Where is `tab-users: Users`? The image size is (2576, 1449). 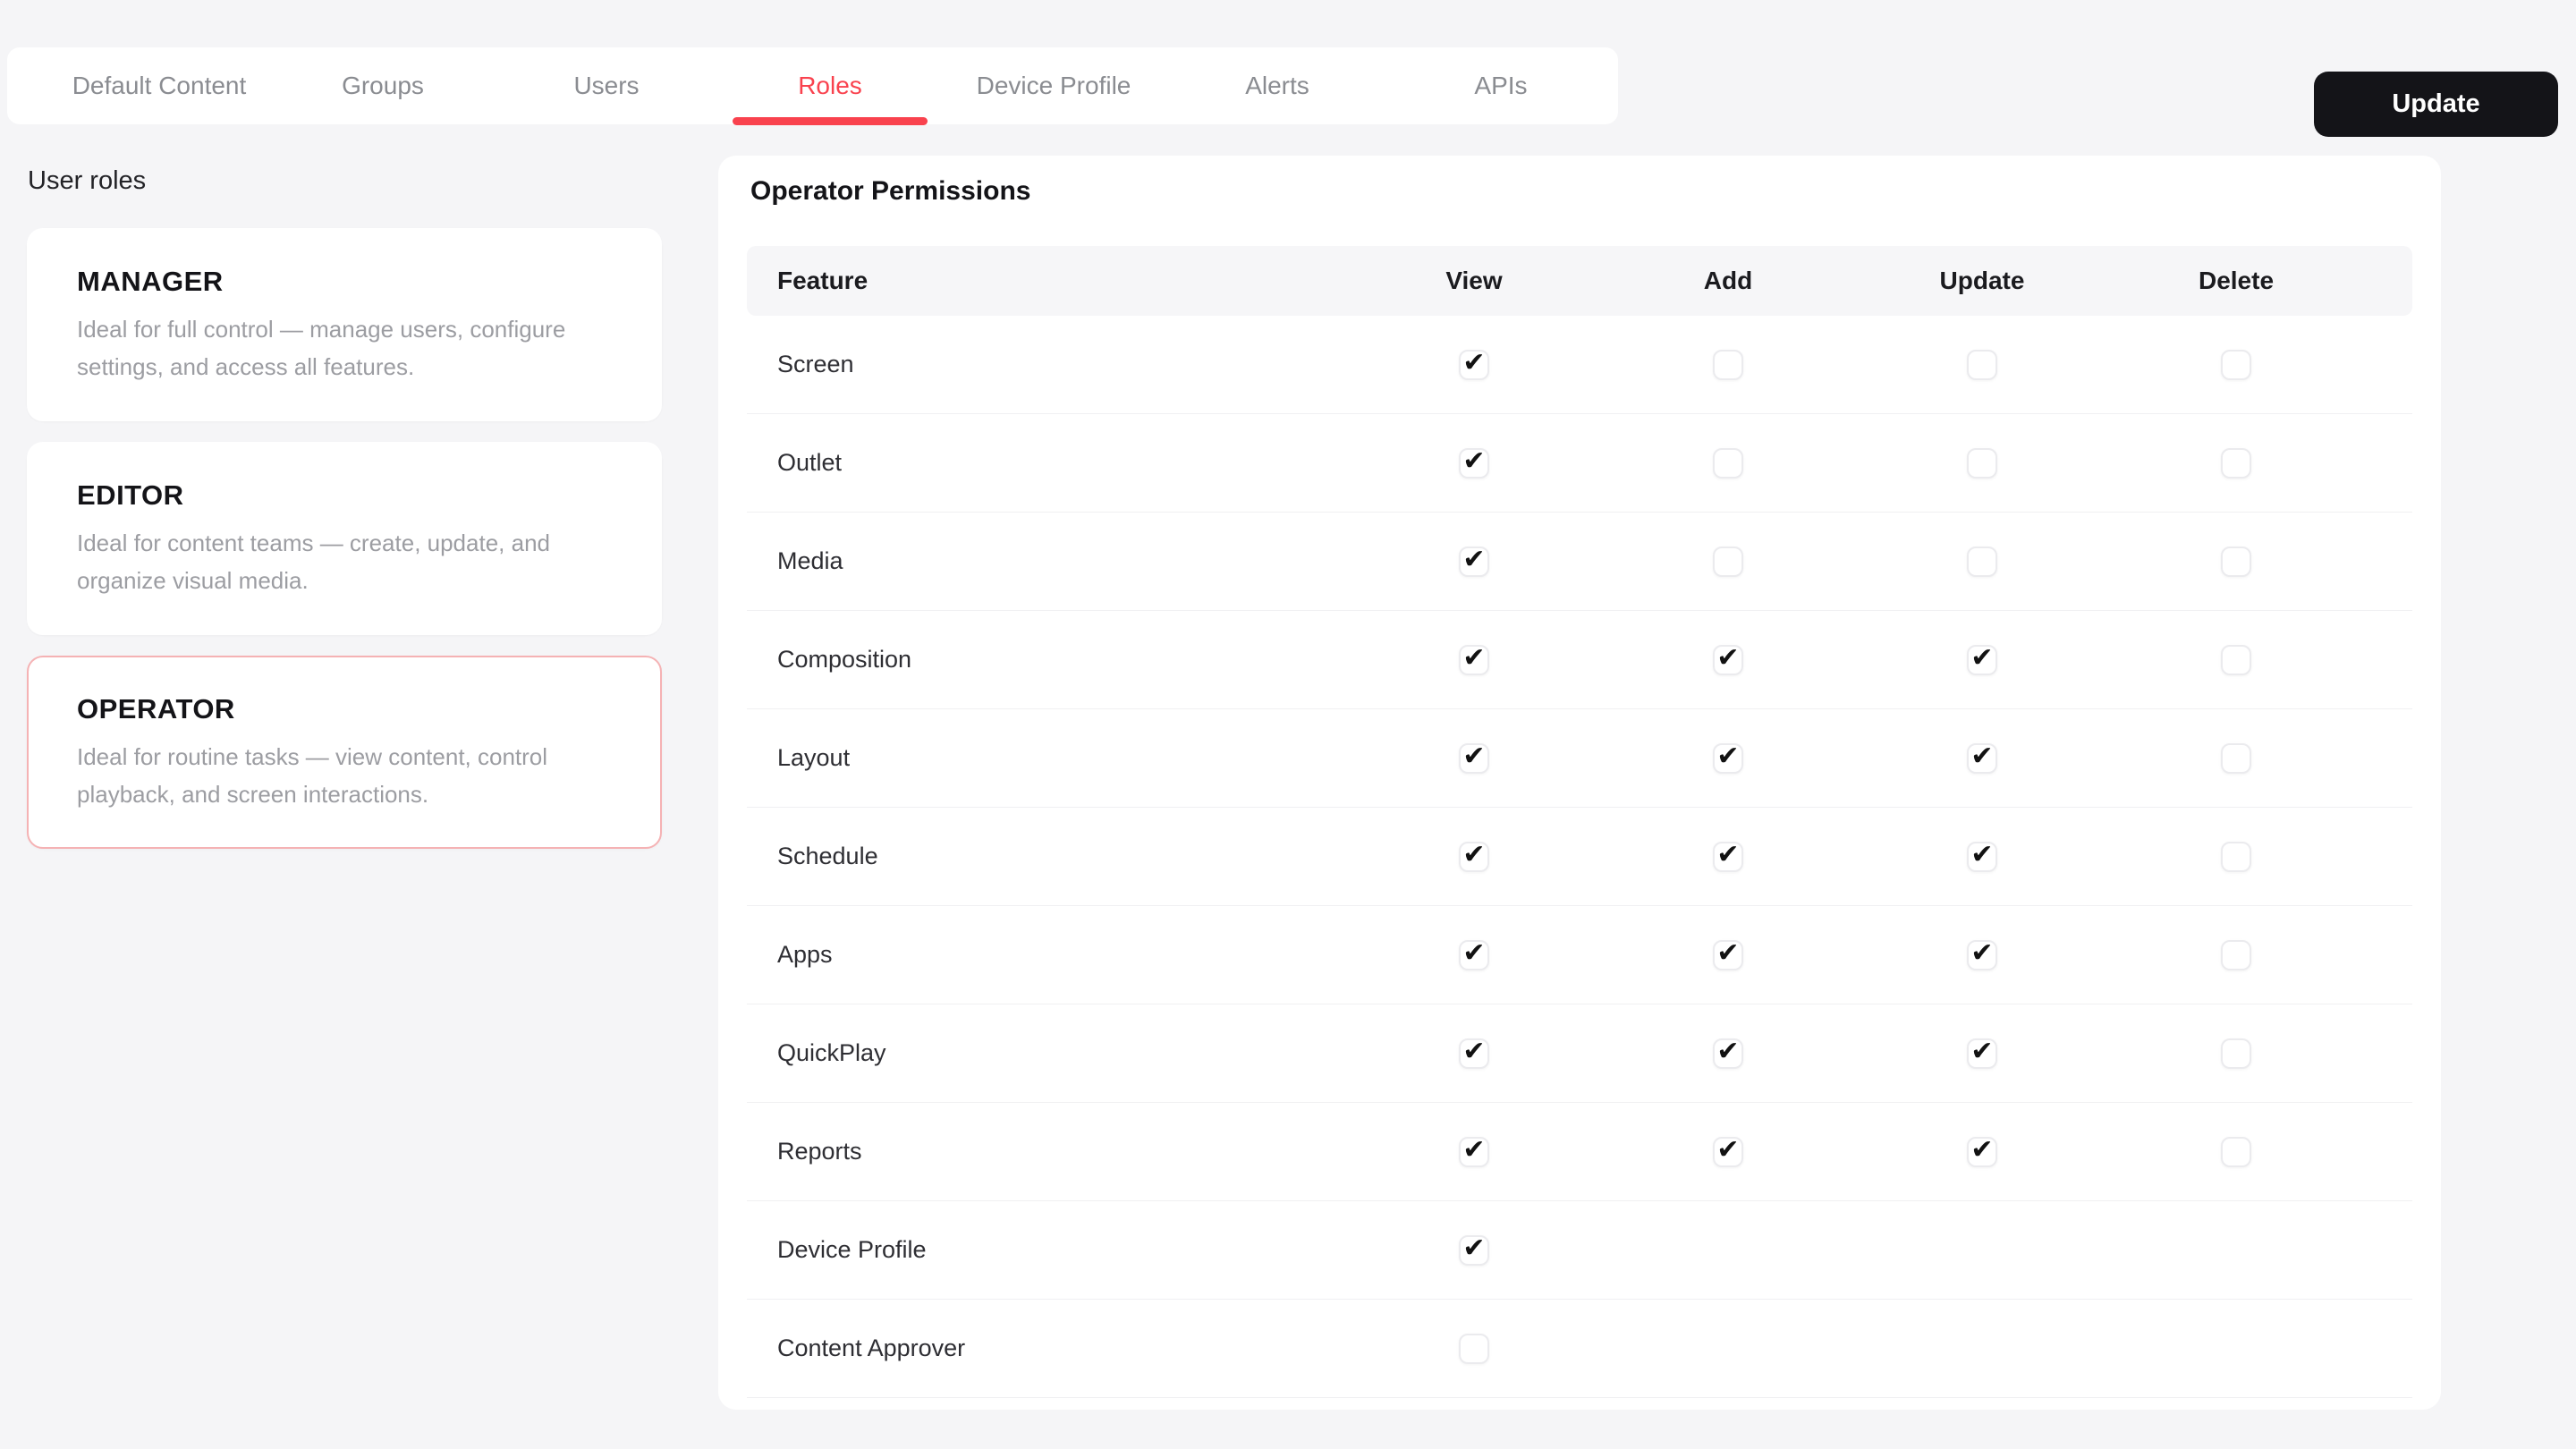
tab-users: Users is located at coordinates (606, 85).